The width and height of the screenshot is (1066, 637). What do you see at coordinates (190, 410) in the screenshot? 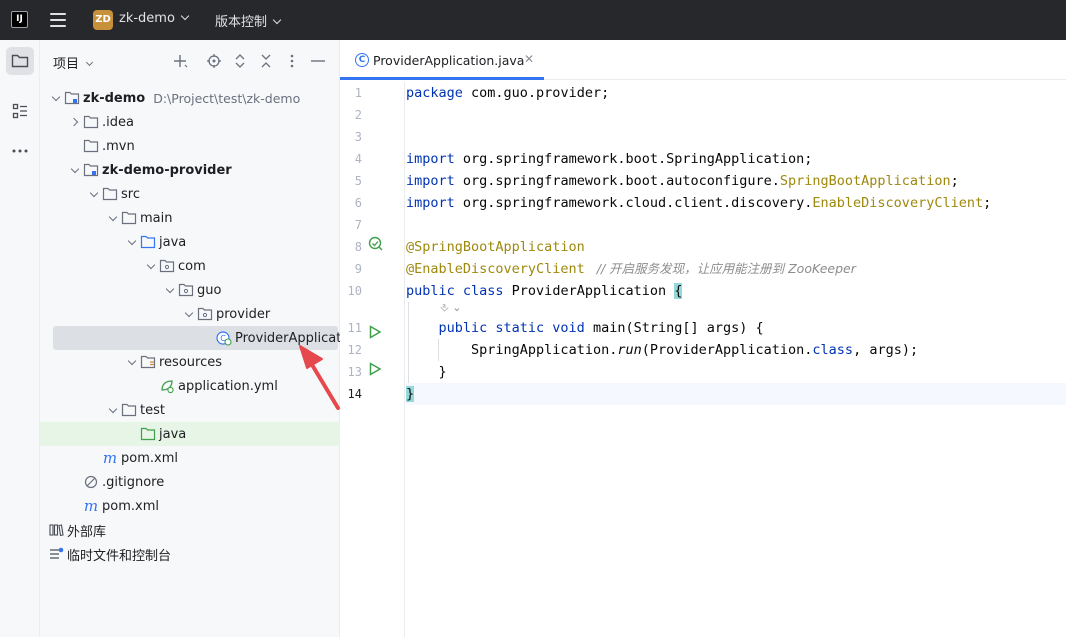
I see `tree-item: test` at bounding box center [190, 410].